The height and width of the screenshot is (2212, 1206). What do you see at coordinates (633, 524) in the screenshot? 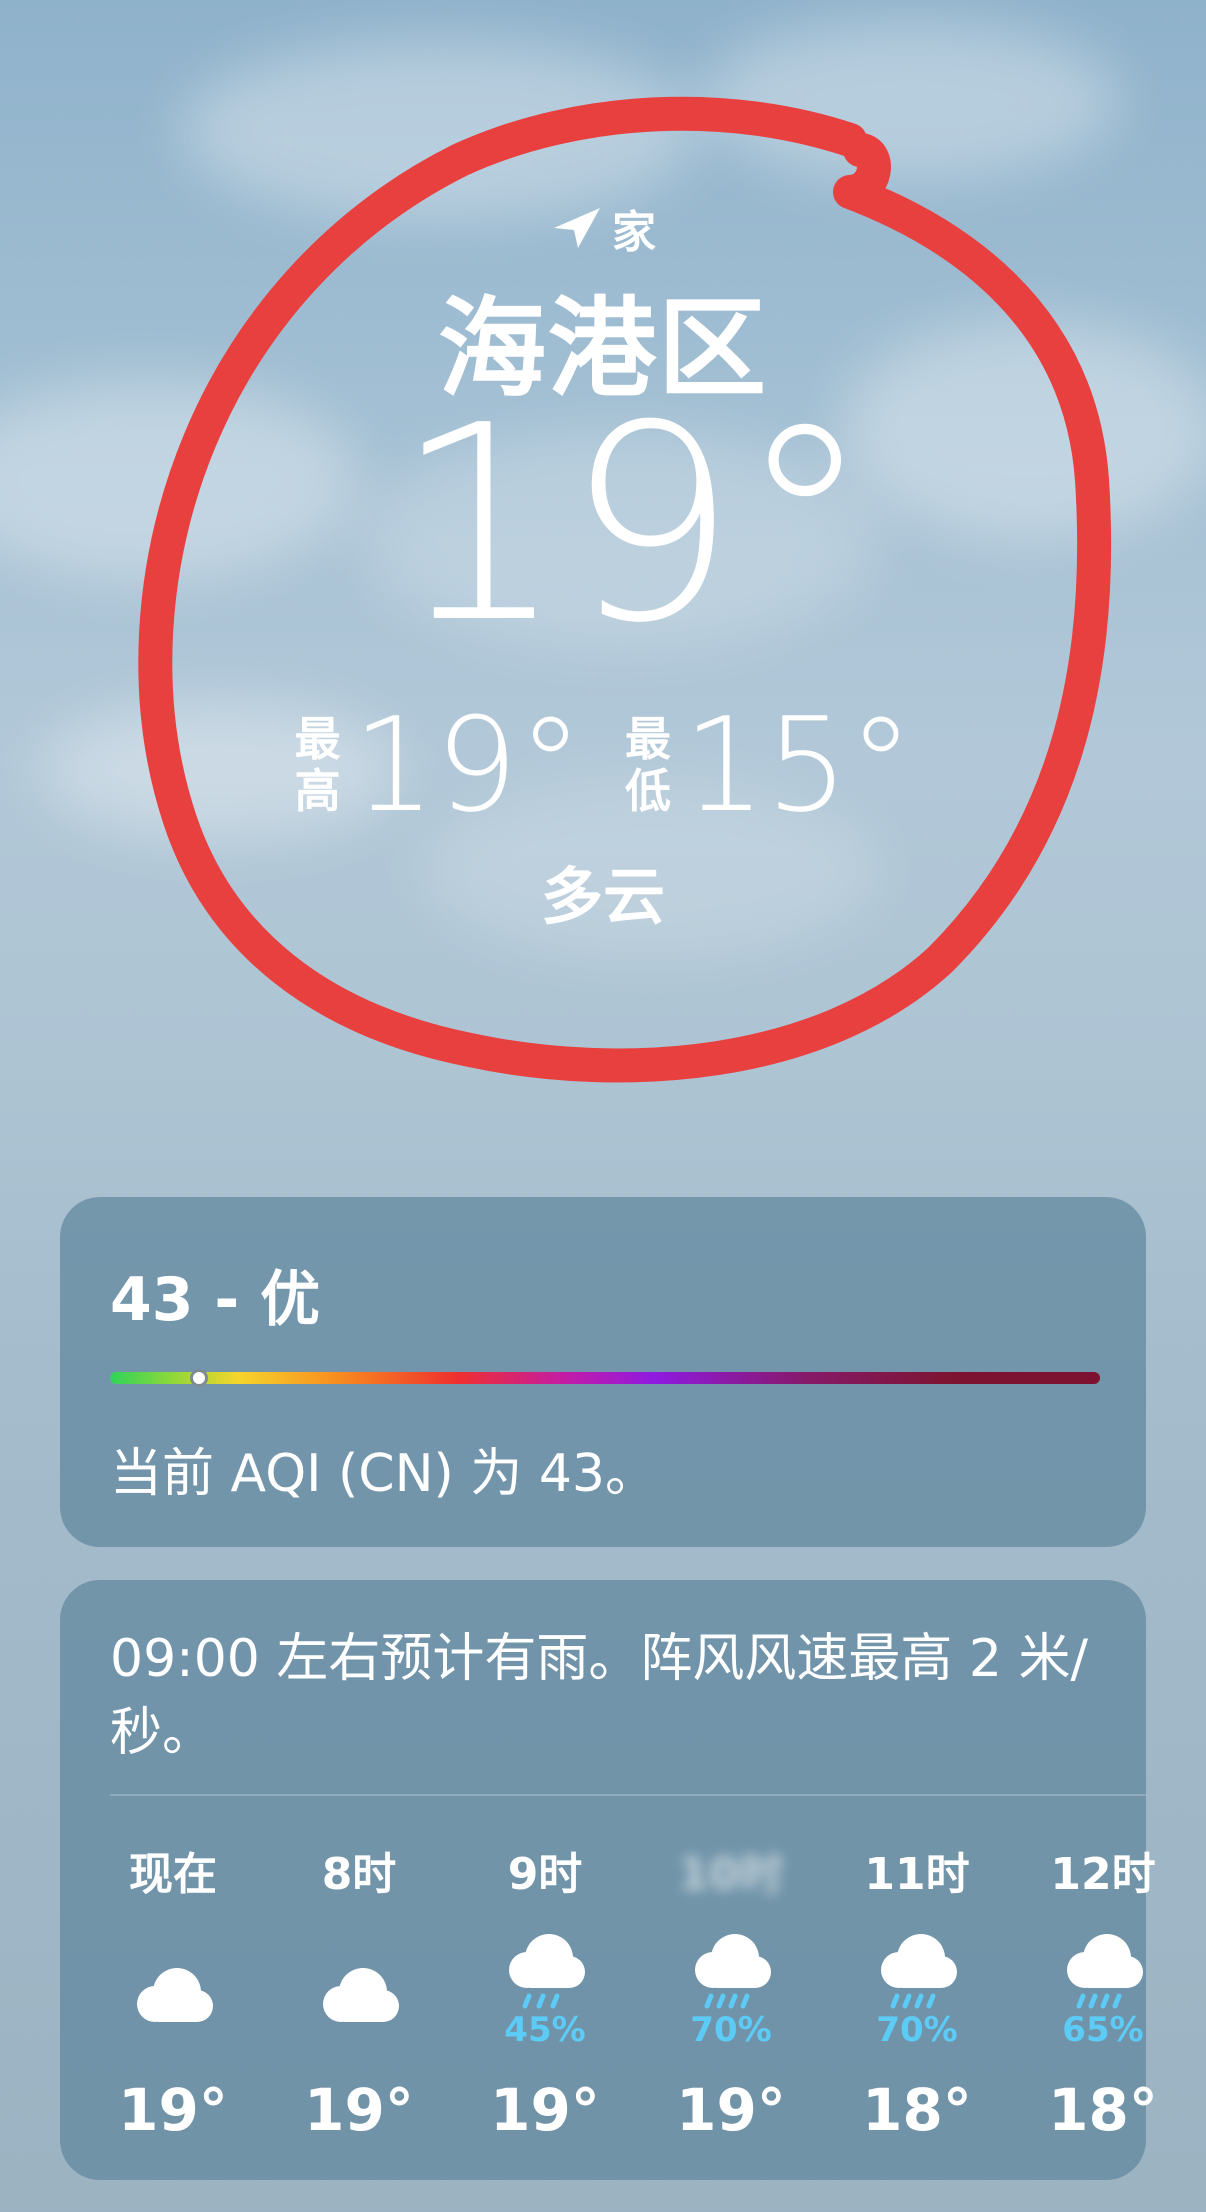
I see `current-temperature: 19°` at bounding box center [633, 524].